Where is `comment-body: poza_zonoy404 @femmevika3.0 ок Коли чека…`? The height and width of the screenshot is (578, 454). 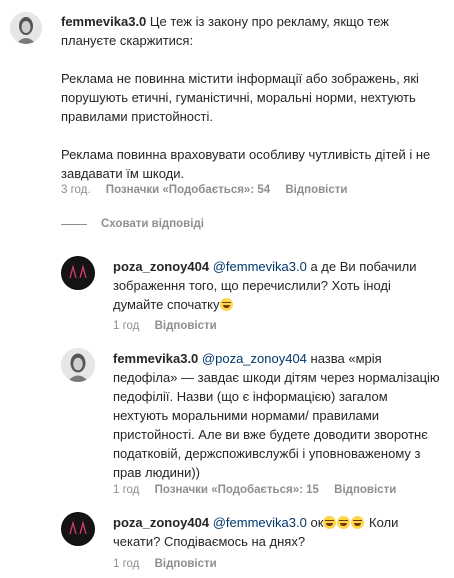
comment-body: poza_zonoy404 @femmevika3.0 ок Коли чека… is located at coordinates (277, 532).